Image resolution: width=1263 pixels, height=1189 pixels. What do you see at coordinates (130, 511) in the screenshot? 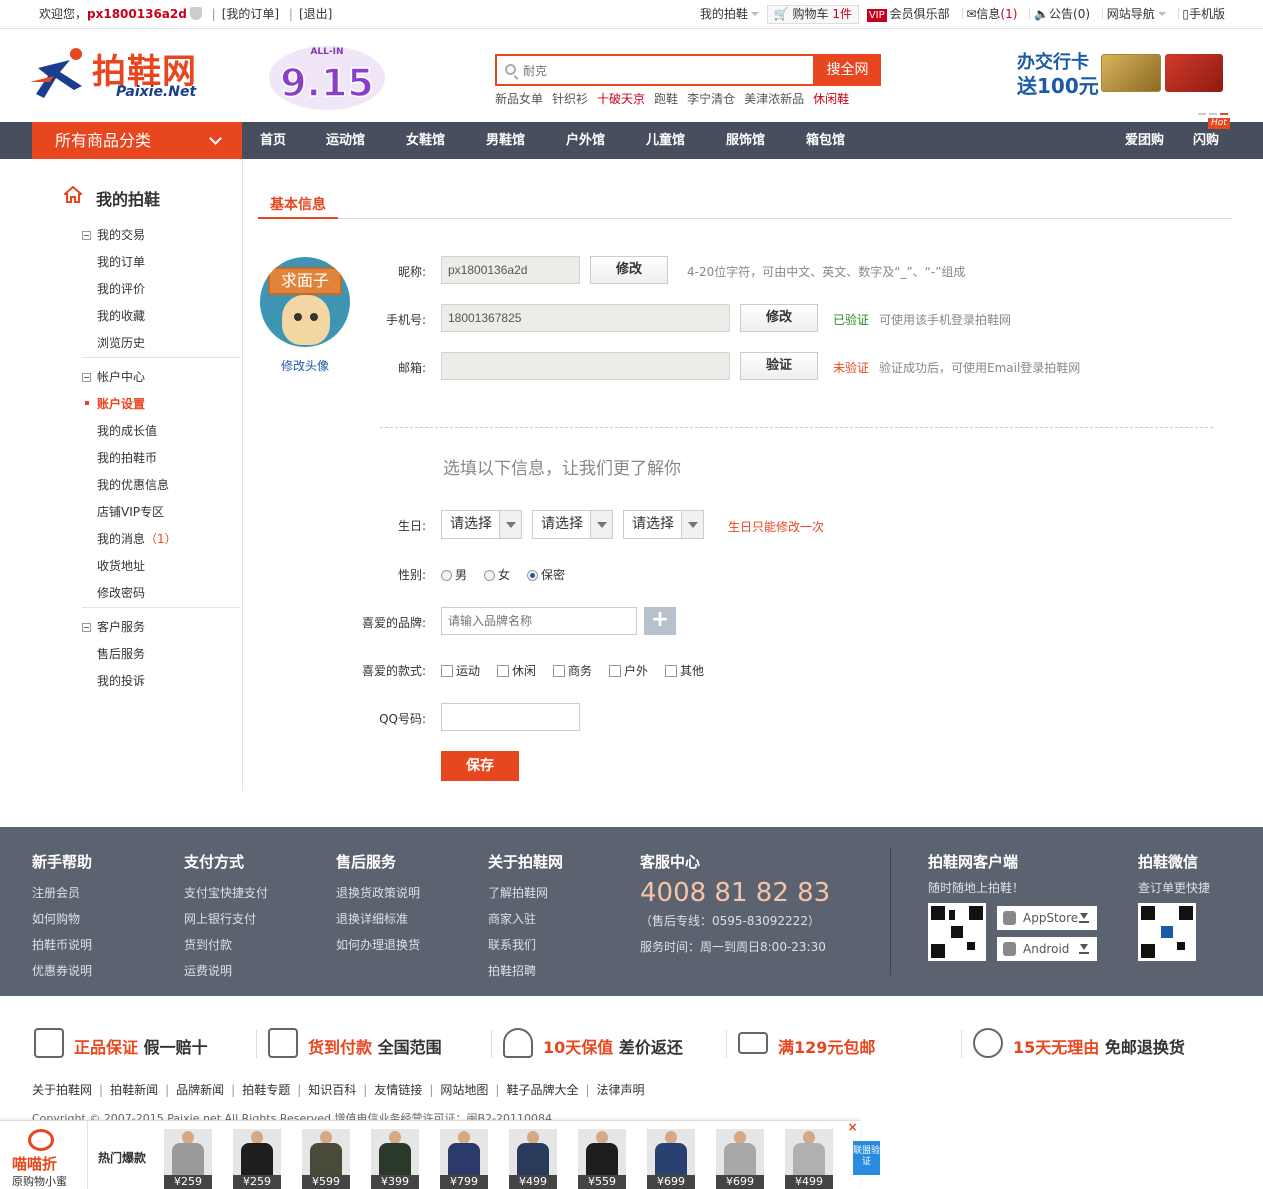
I see `sidebar-item-vip: 店铺VIP专区` at bounding box center [130, 511].